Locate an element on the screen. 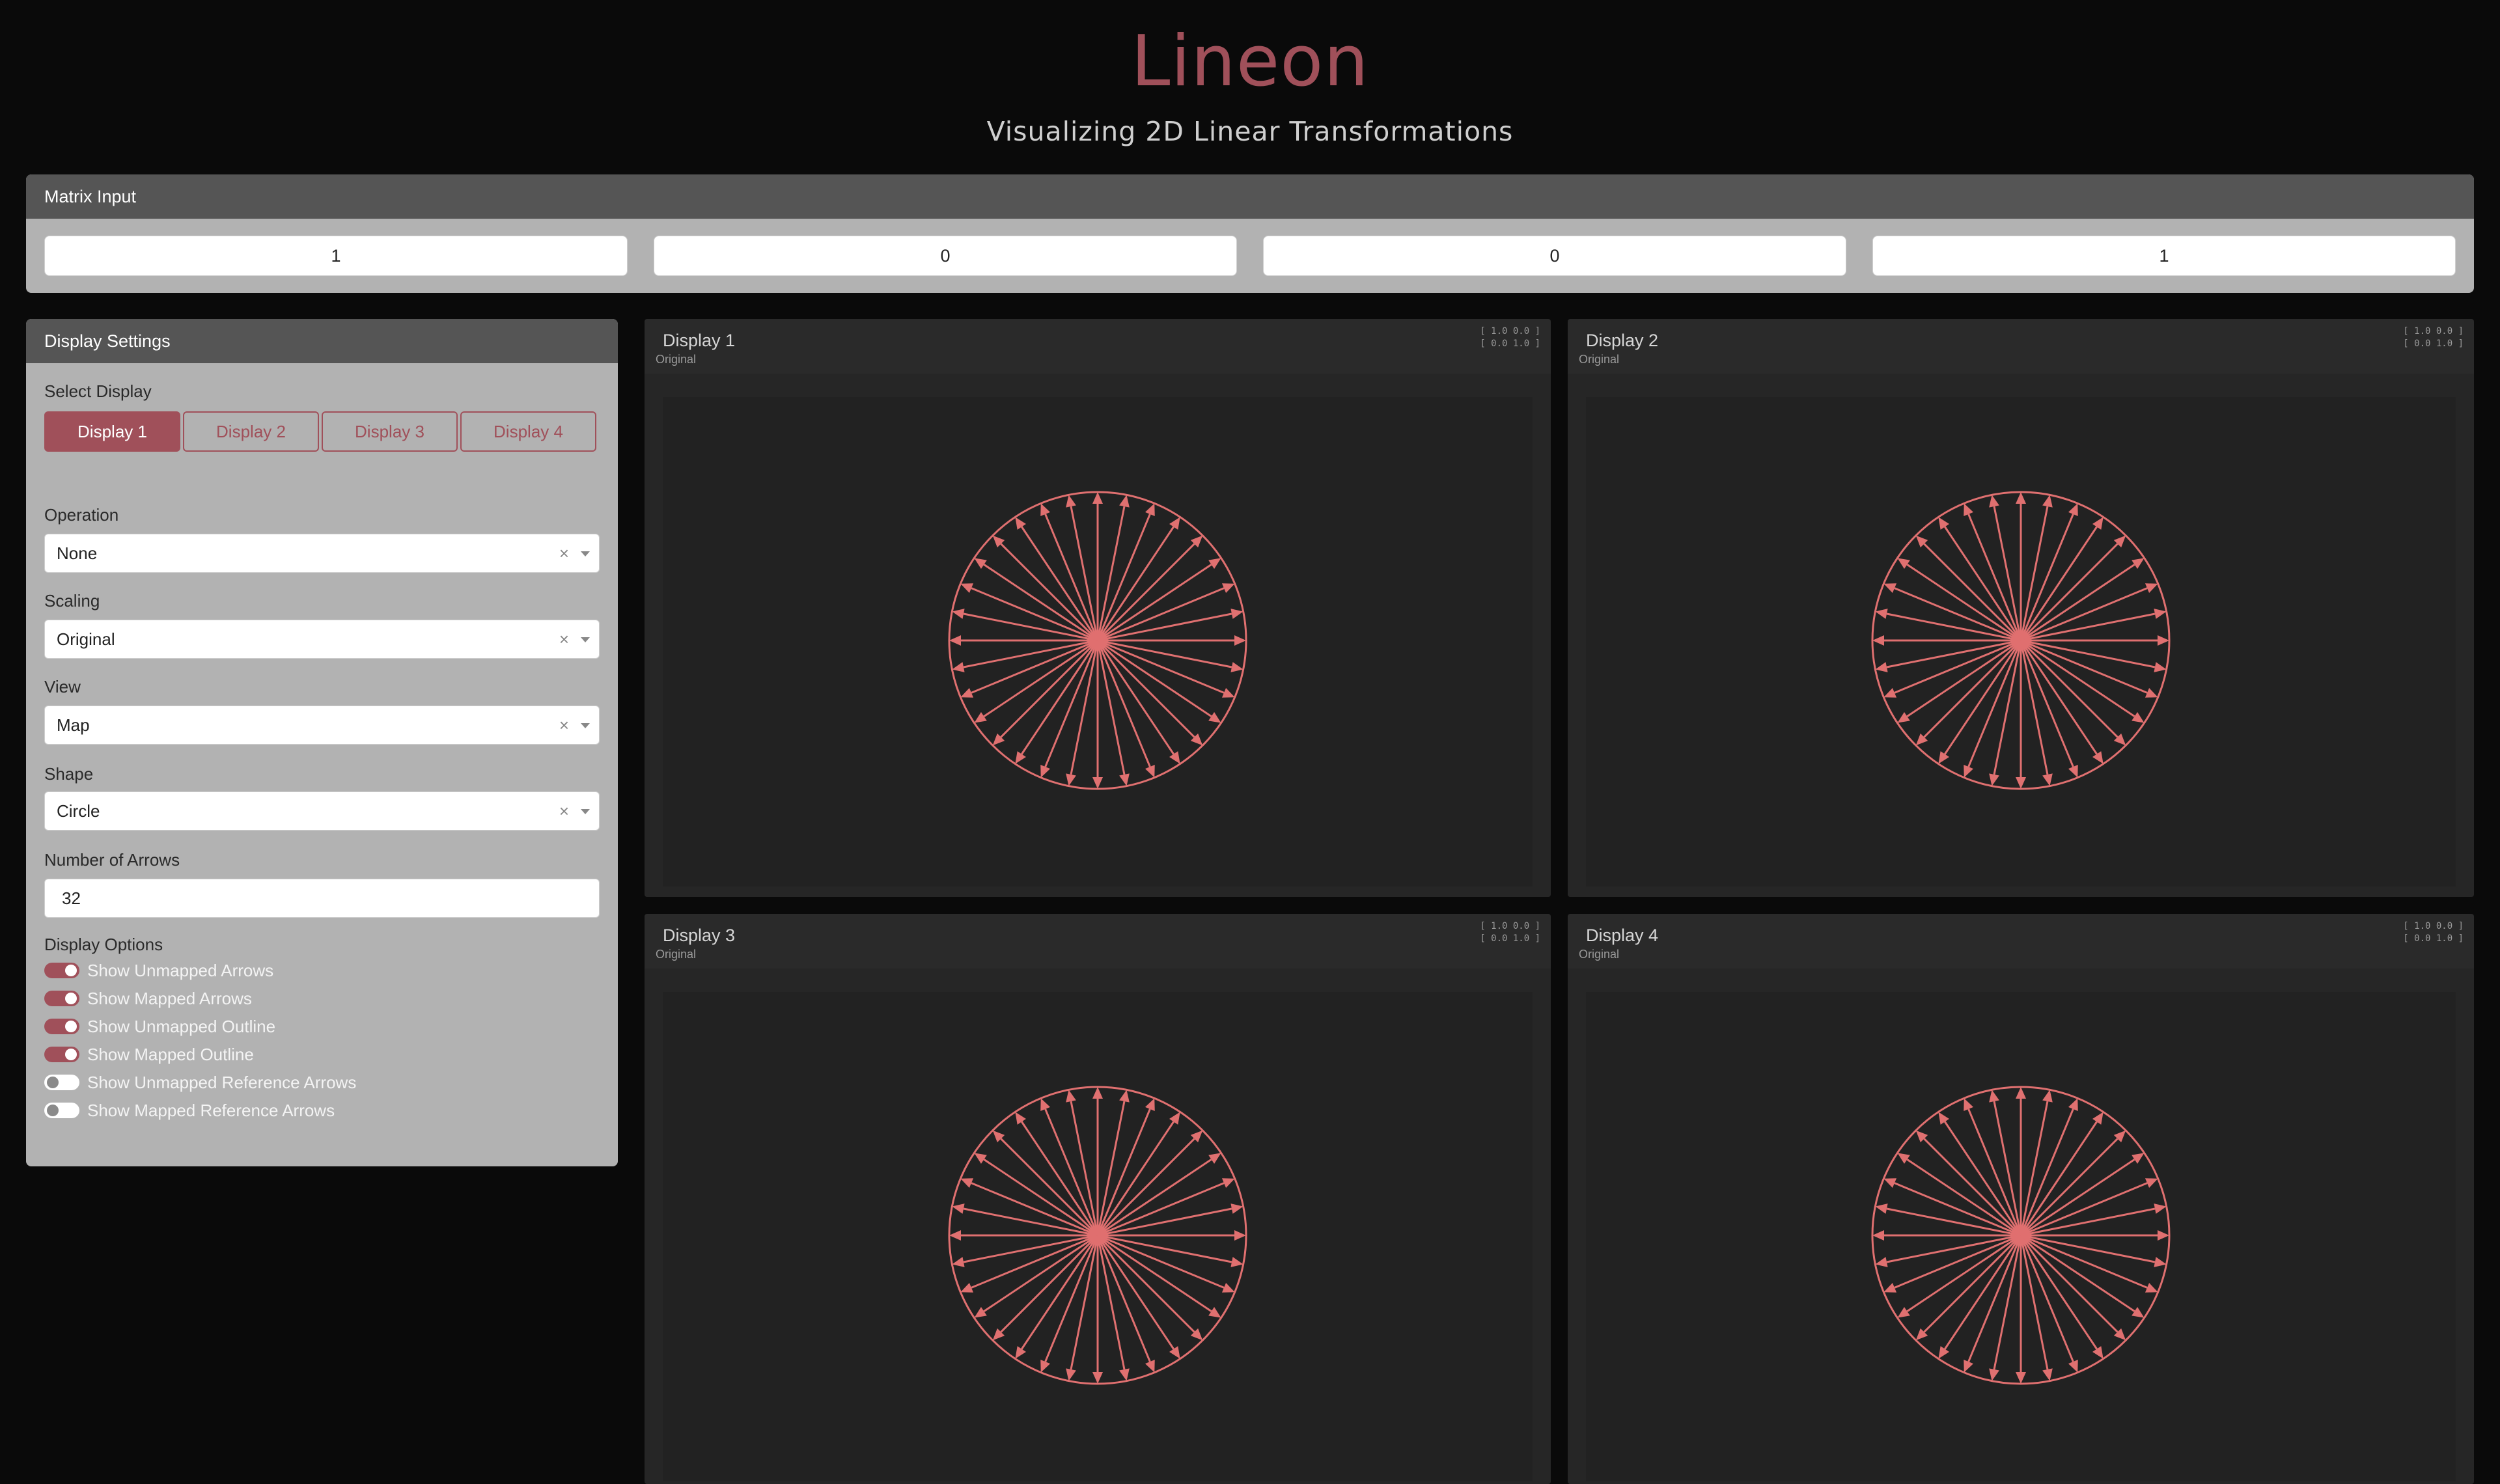 This screenshot has width=2500, height=1484. matrix-row: [ 0.0 1.0 ] is located at coordinates (2433, 343).